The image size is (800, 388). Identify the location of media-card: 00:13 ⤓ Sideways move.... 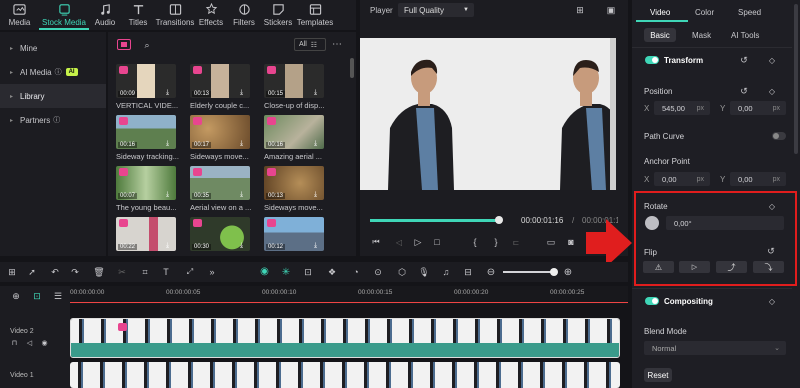
(294, 189).